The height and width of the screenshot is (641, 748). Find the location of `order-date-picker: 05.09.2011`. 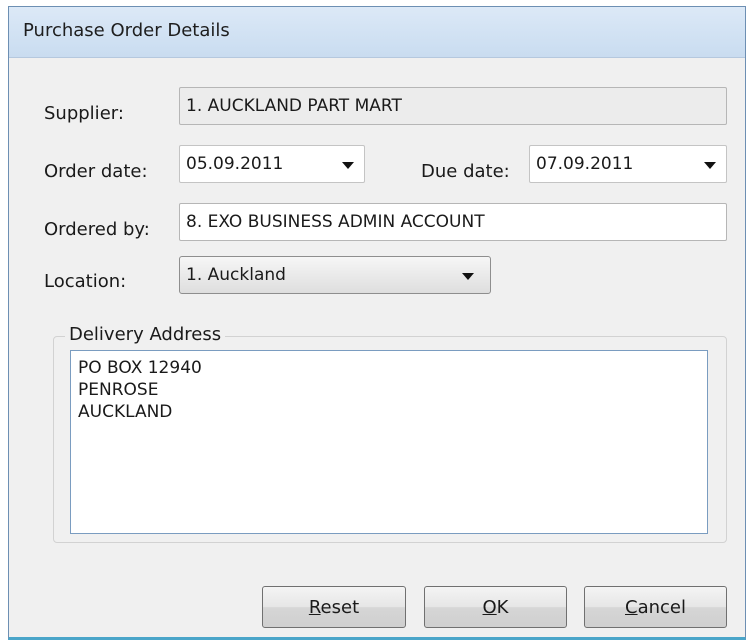

order-date-picker: 05.09.2011 is located at coordinates (272, 164).